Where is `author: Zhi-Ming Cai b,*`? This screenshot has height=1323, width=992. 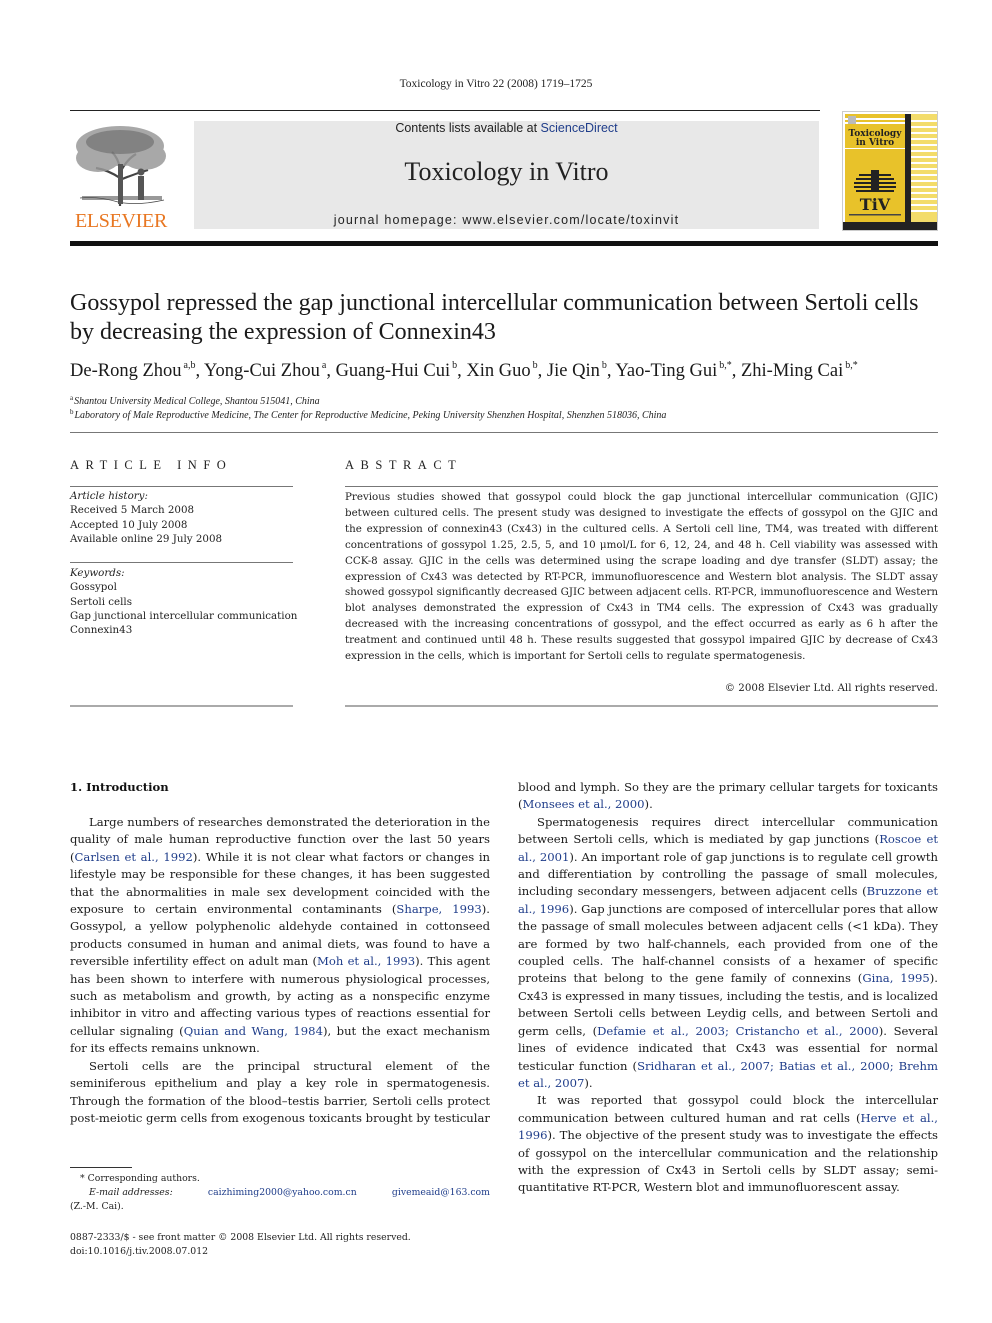 author: Zhi-Ming Cai b,* is located at coordinates (799, 370).